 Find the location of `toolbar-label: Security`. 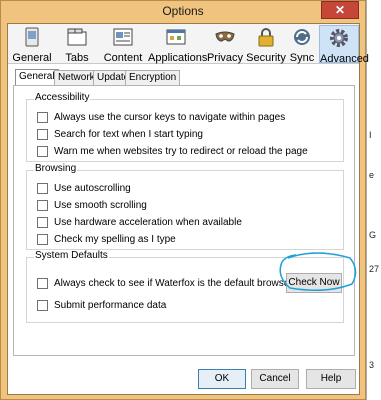

toolbar-label: Security is located at coordinates (266, 58).